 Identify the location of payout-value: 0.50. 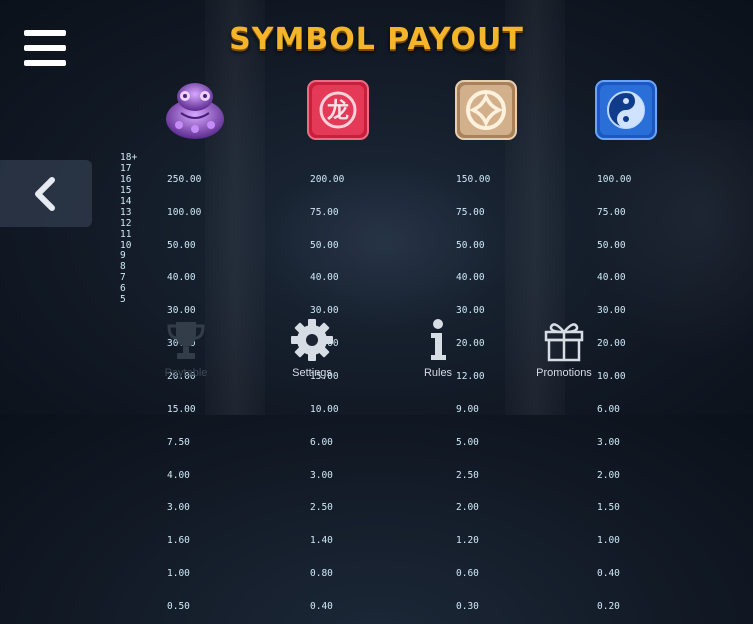
(178, 606).